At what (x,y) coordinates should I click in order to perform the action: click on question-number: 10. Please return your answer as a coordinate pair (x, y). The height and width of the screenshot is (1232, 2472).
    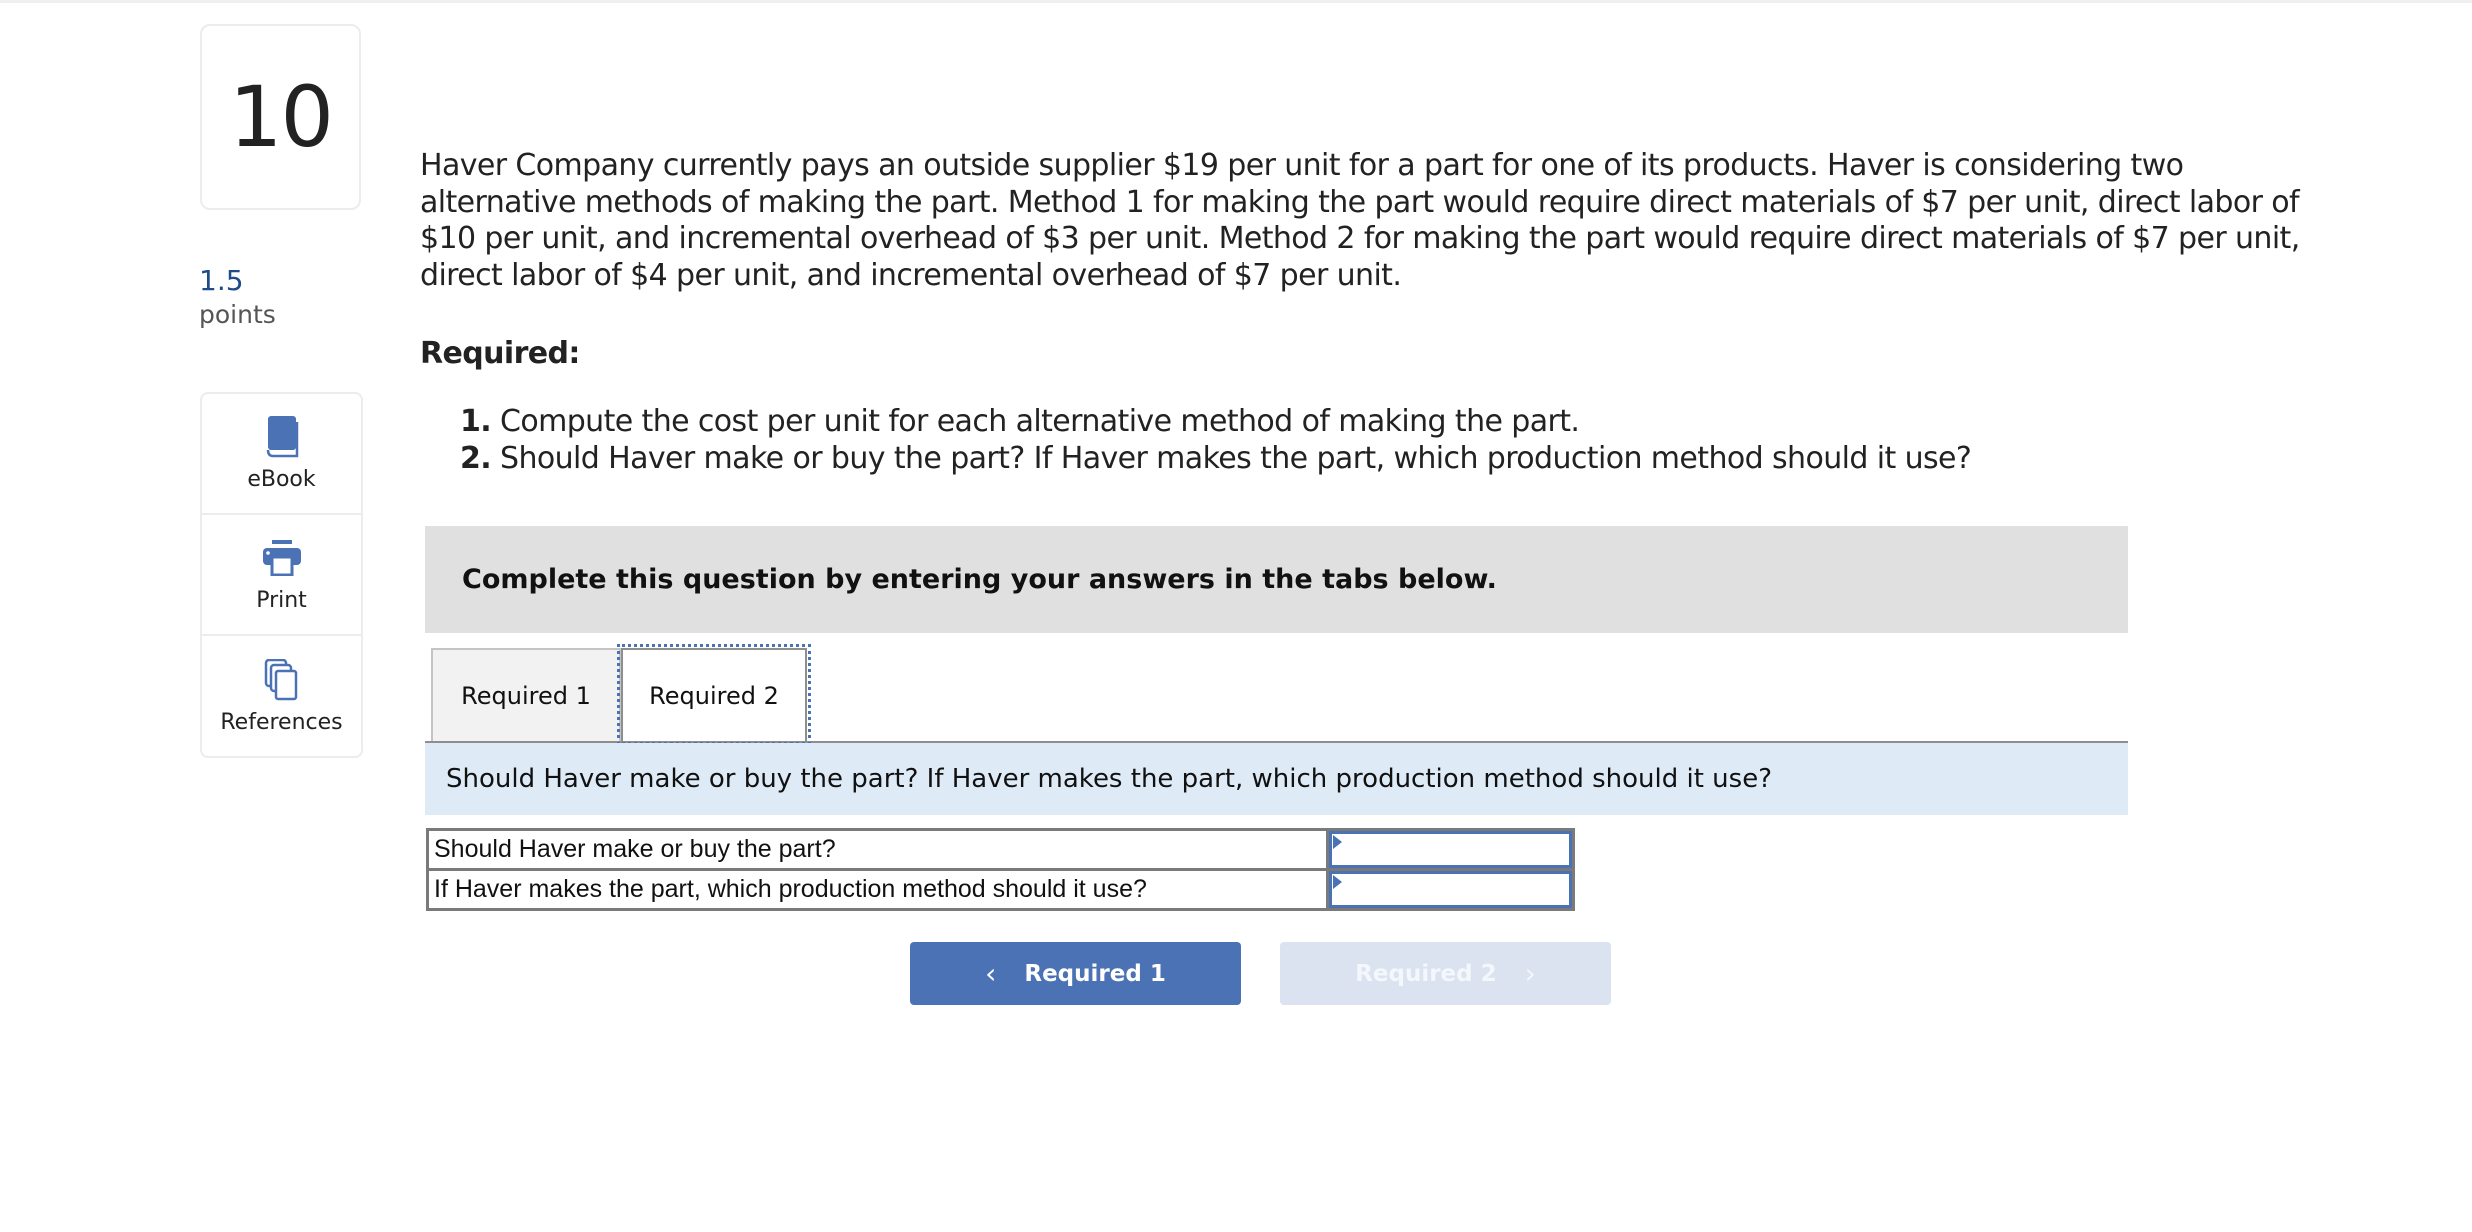
    Looking at the image, I should click on (281, 117).